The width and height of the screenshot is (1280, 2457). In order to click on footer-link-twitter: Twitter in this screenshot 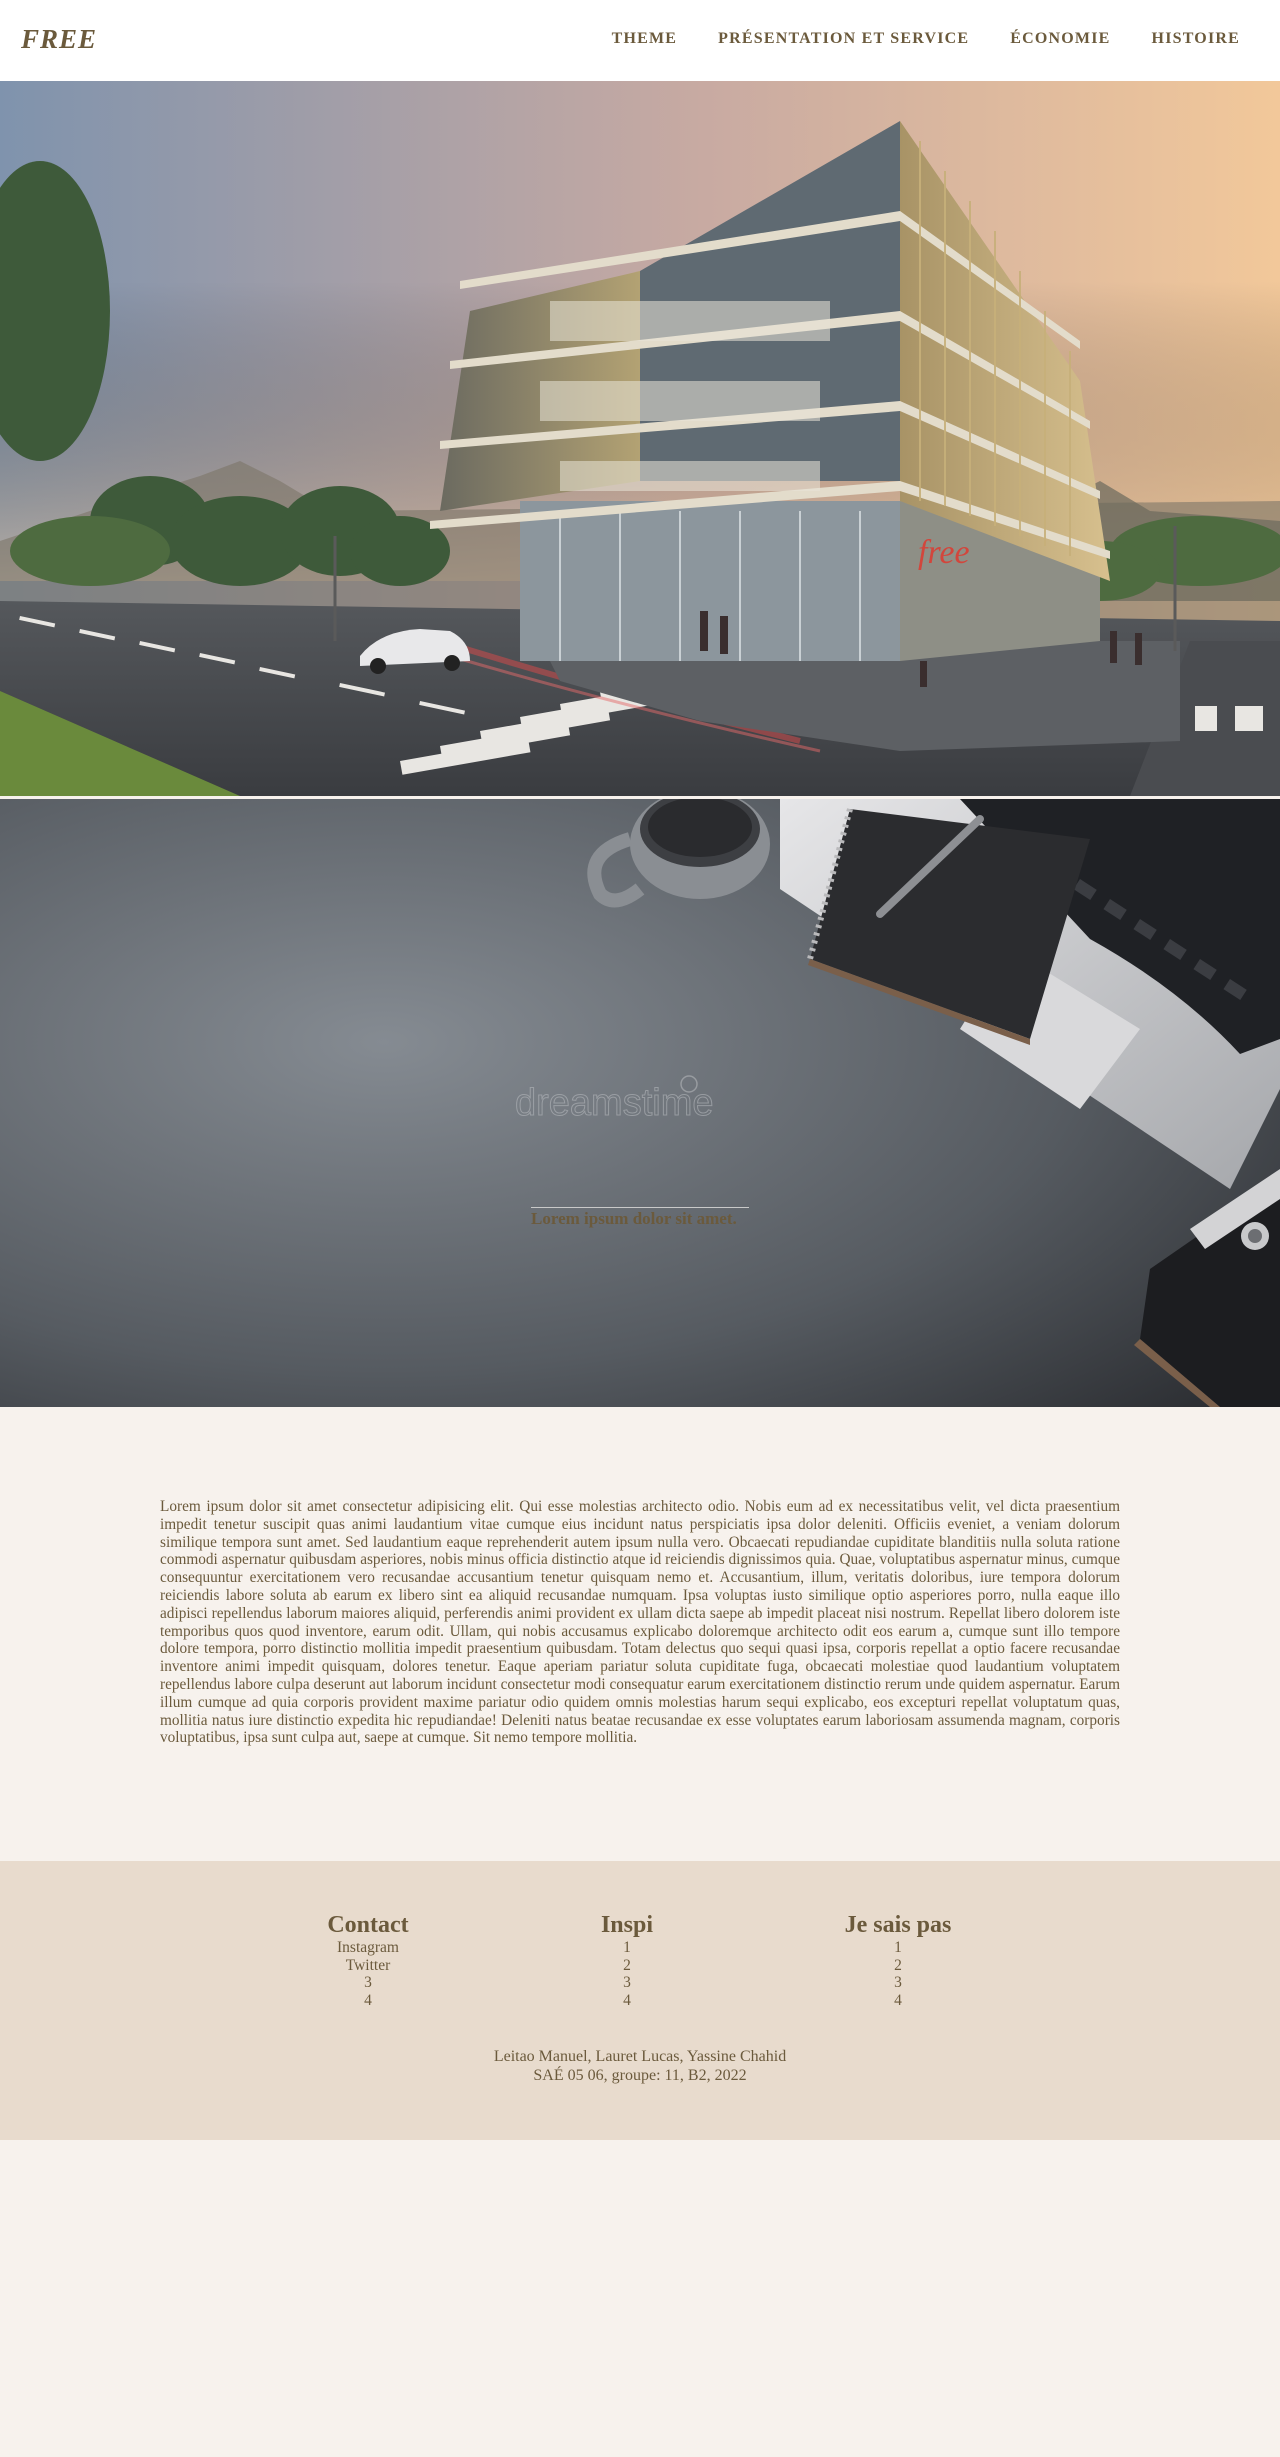, I will do `click(368, 1966)`.